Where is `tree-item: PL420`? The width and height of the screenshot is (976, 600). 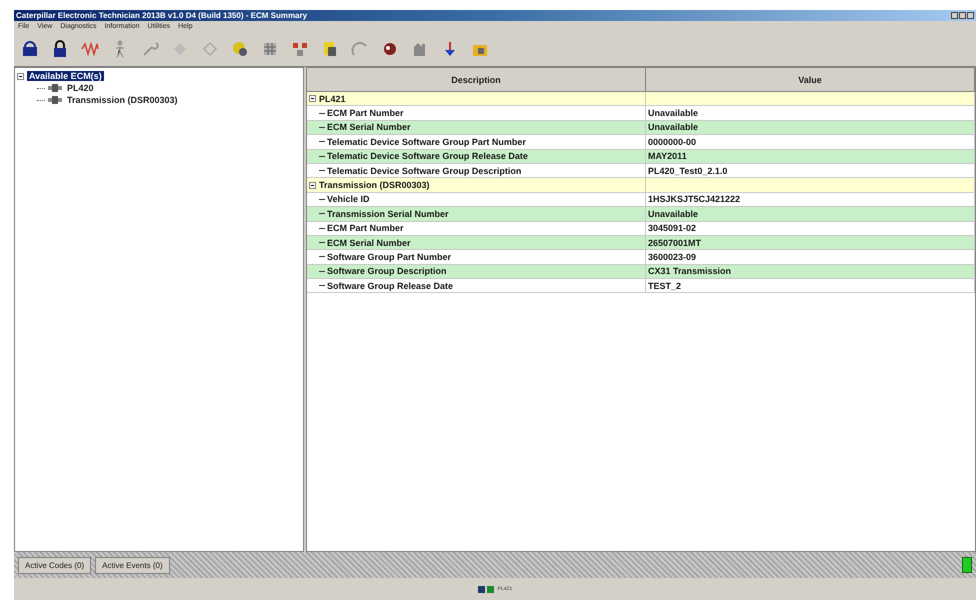
tree-item: PL420 is located at coordinates (80, 88).